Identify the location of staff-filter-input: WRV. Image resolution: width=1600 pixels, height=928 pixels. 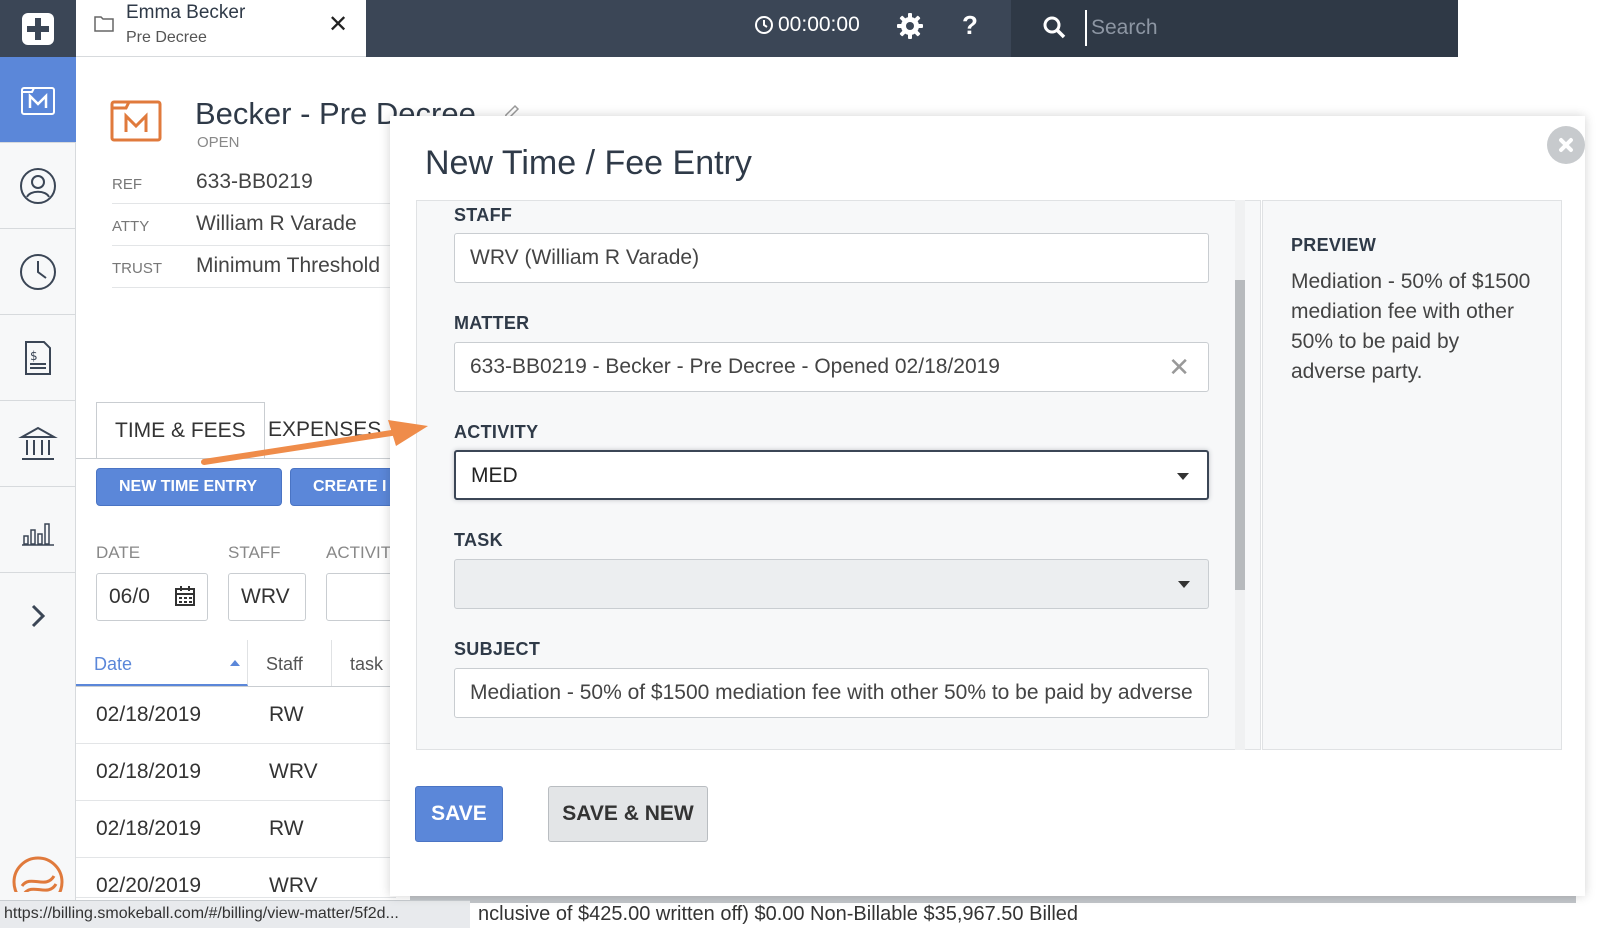
(267, 597).